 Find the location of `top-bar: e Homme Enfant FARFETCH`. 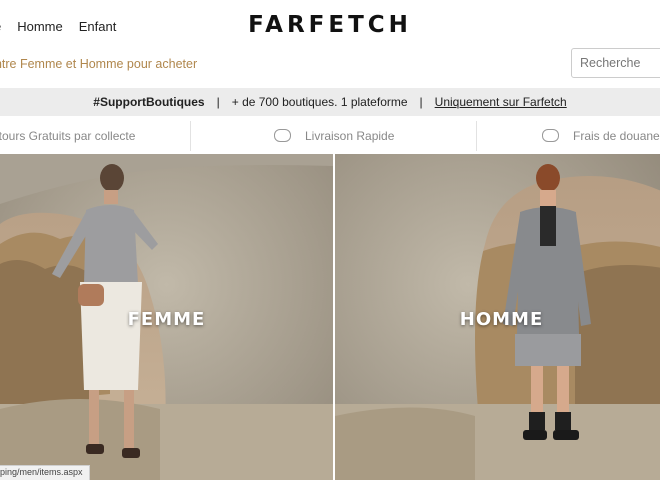

top-bar: e Homme Enfant FARFETCH is located at coordinates (330, 27).